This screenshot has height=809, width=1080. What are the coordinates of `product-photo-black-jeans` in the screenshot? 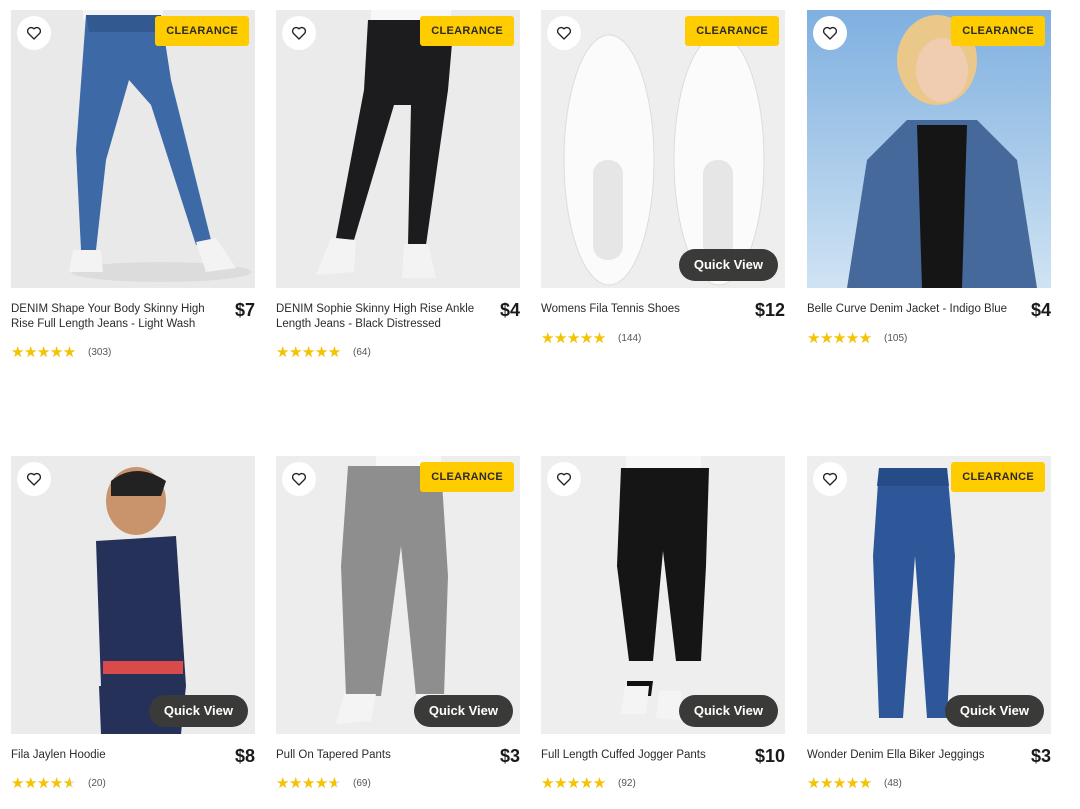 It's located at (398, 149).